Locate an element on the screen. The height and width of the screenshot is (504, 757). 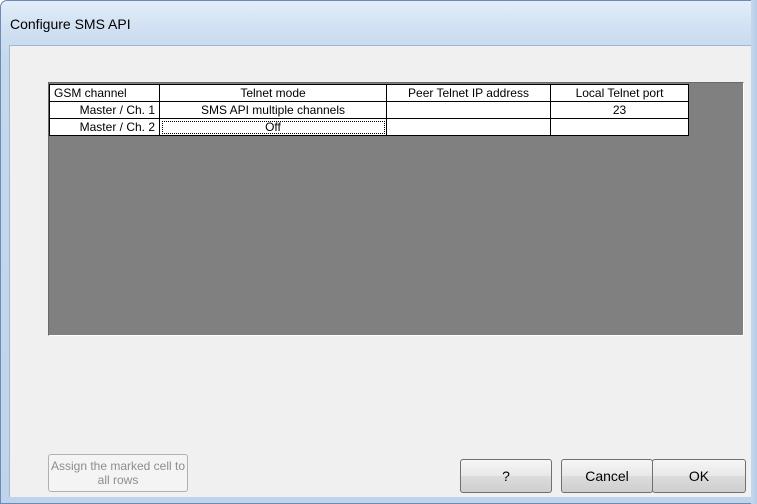
row-header-gsm-channel: Master / Ch. 1 is located at coordinates (104, 110).